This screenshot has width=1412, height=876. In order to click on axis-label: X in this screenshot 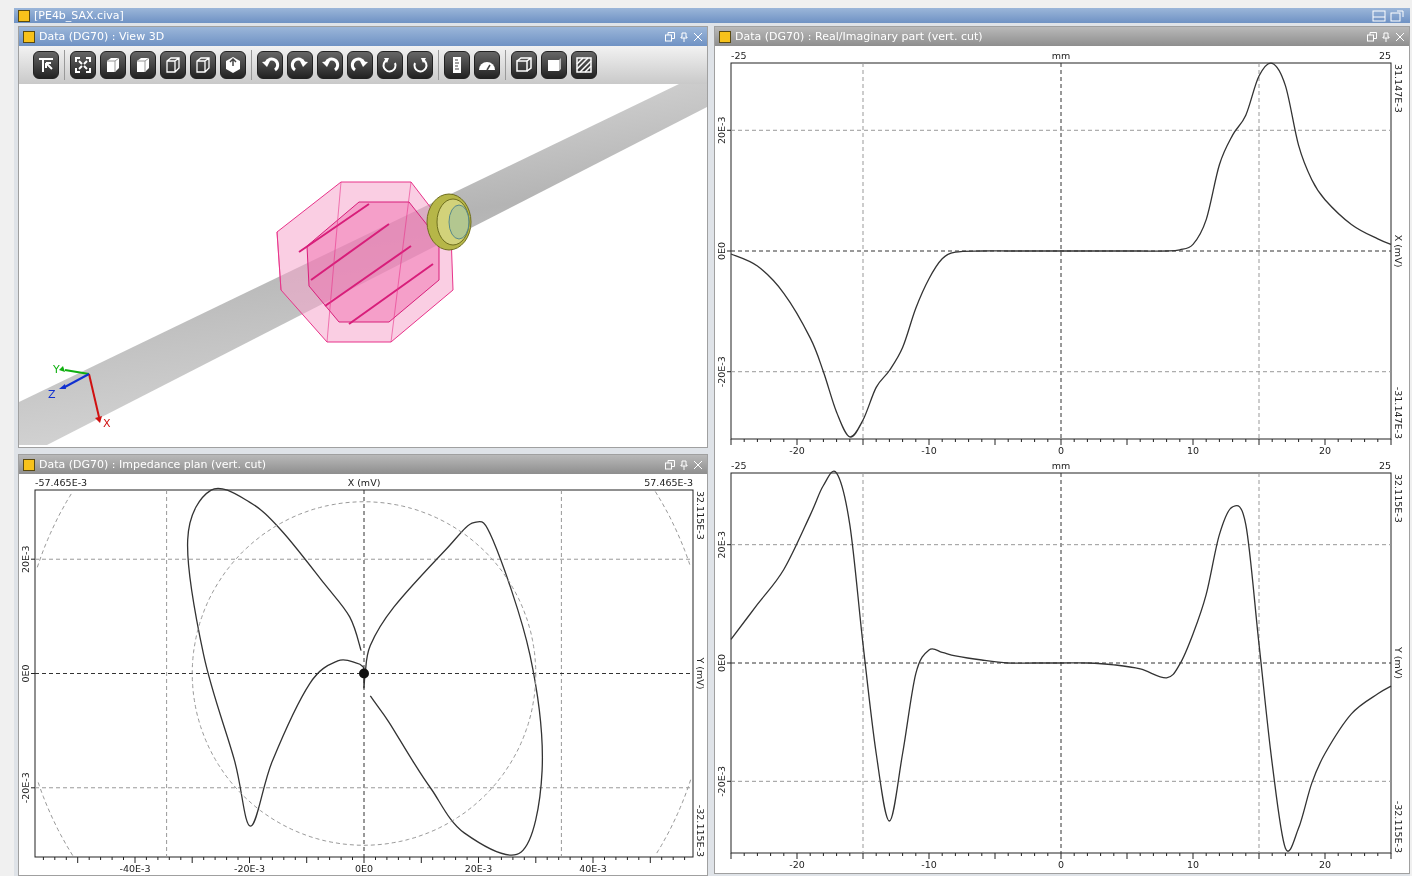, I will do `click(107, 423)`.